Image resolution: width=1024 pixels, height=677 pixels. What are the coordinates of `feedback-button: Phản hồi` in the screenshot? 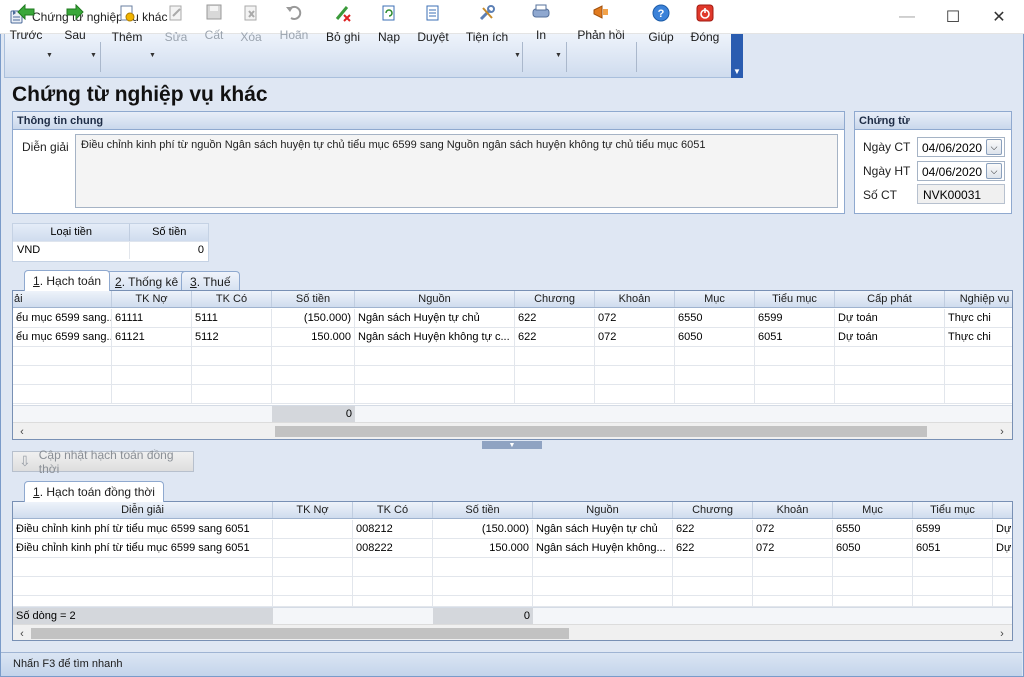 It's located at (601, 22).